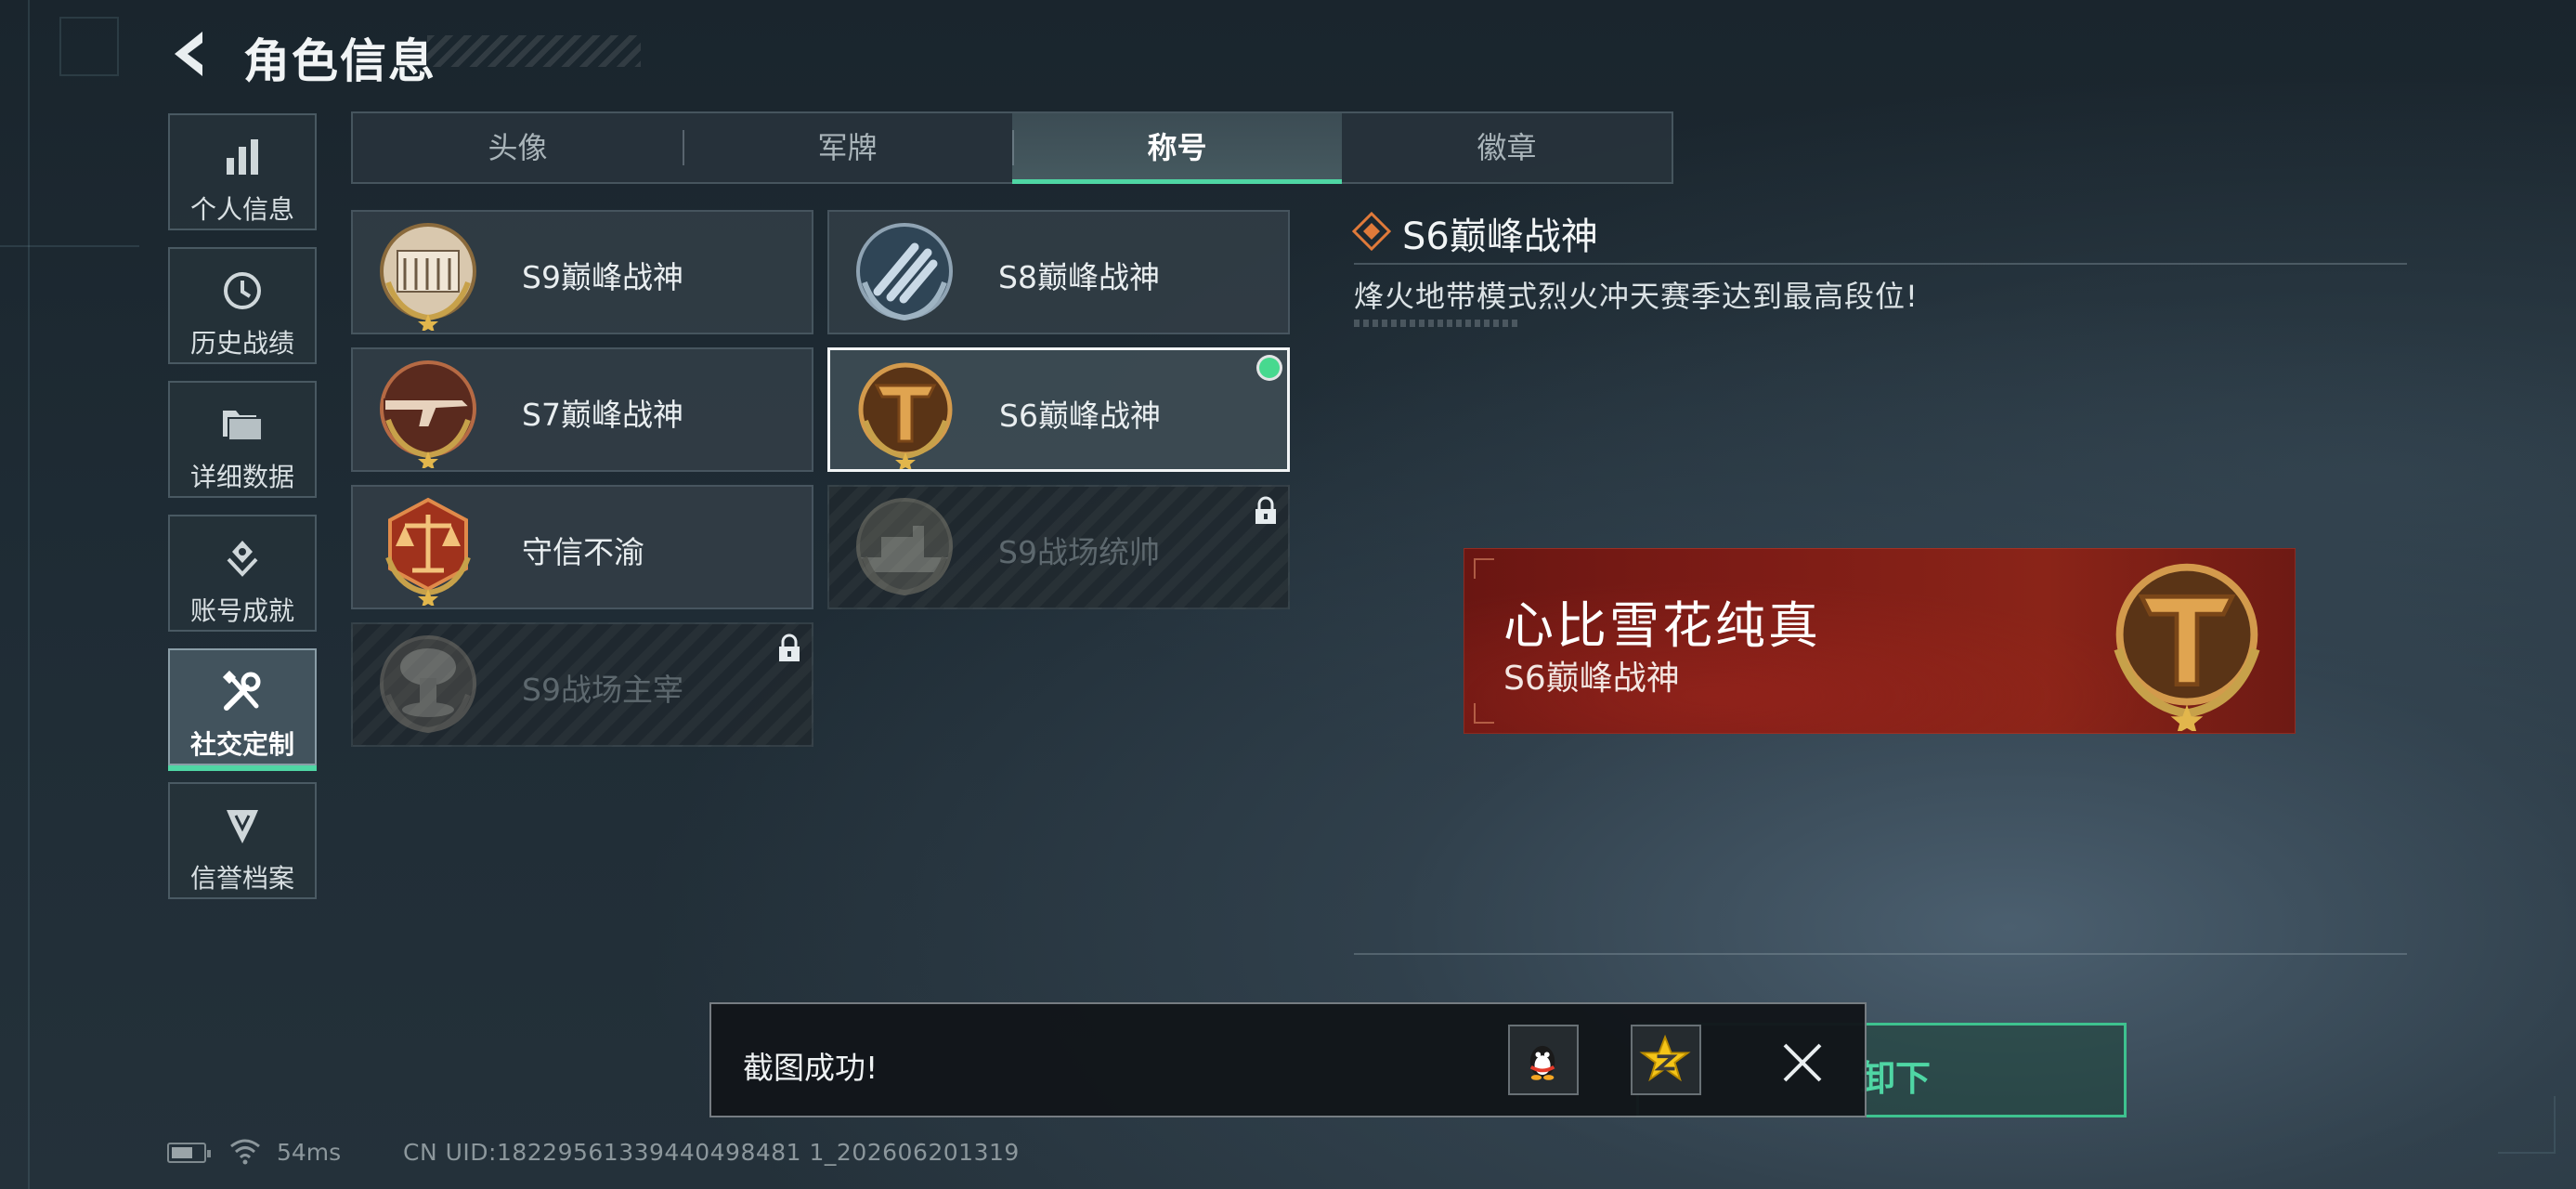  Describe the element at coordinates (243, 290) in the screenshot. I see `history-clock-icon` at that location.